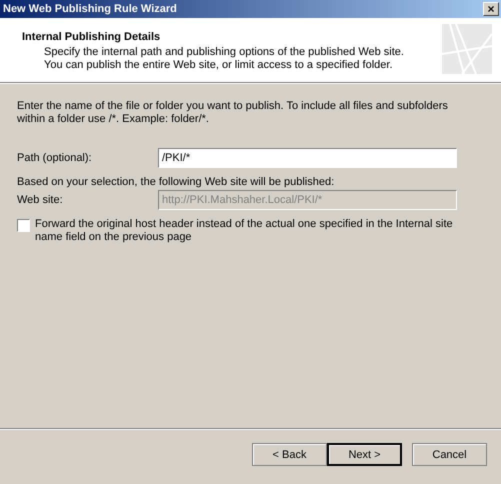 The height and width of the screenshot is (484, 501). I want to click on wizard-button: Cancel, so click(449, 454).